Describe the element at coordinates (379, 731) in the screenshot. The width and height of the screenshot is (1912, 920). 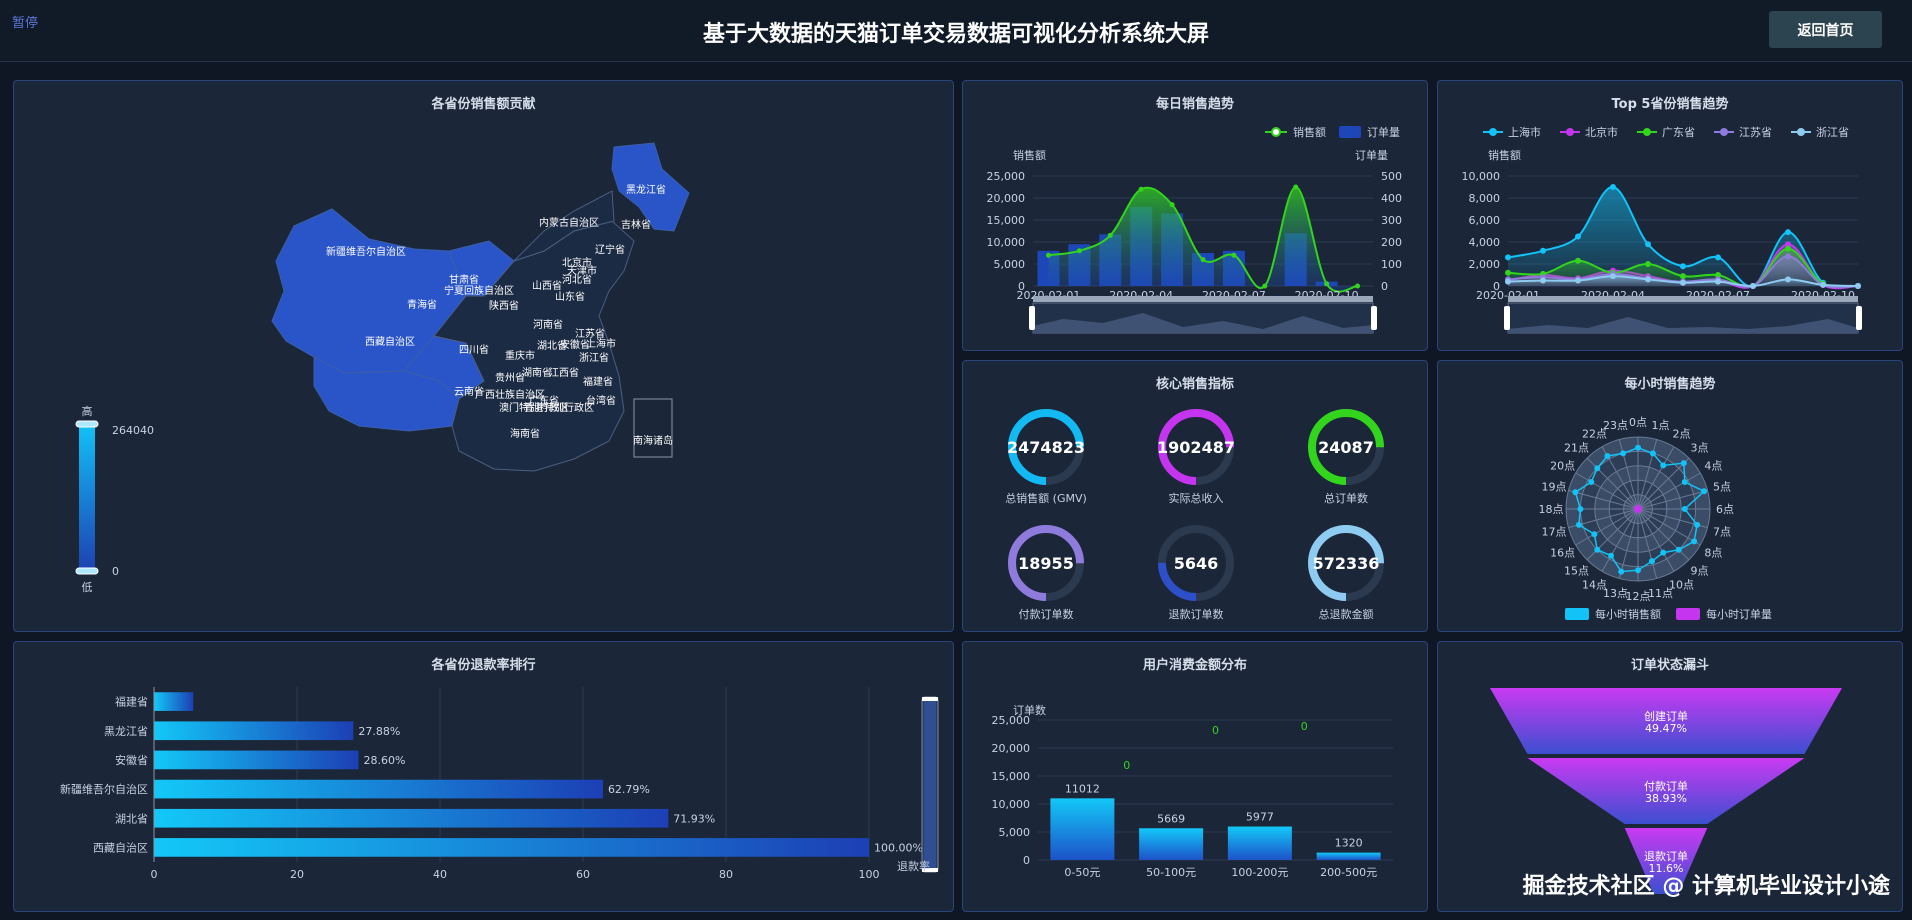
I see `value-label: 27.88%` at that location.